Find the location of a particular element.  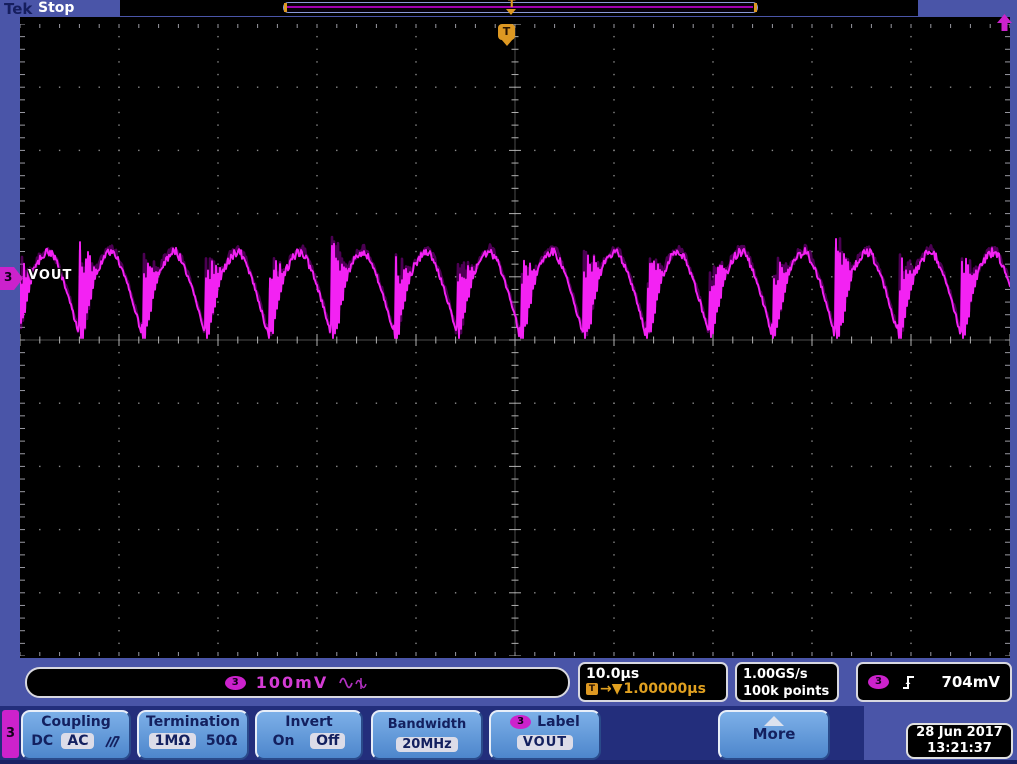

acquisition-status: Stop is located at coordinates (56, 8).